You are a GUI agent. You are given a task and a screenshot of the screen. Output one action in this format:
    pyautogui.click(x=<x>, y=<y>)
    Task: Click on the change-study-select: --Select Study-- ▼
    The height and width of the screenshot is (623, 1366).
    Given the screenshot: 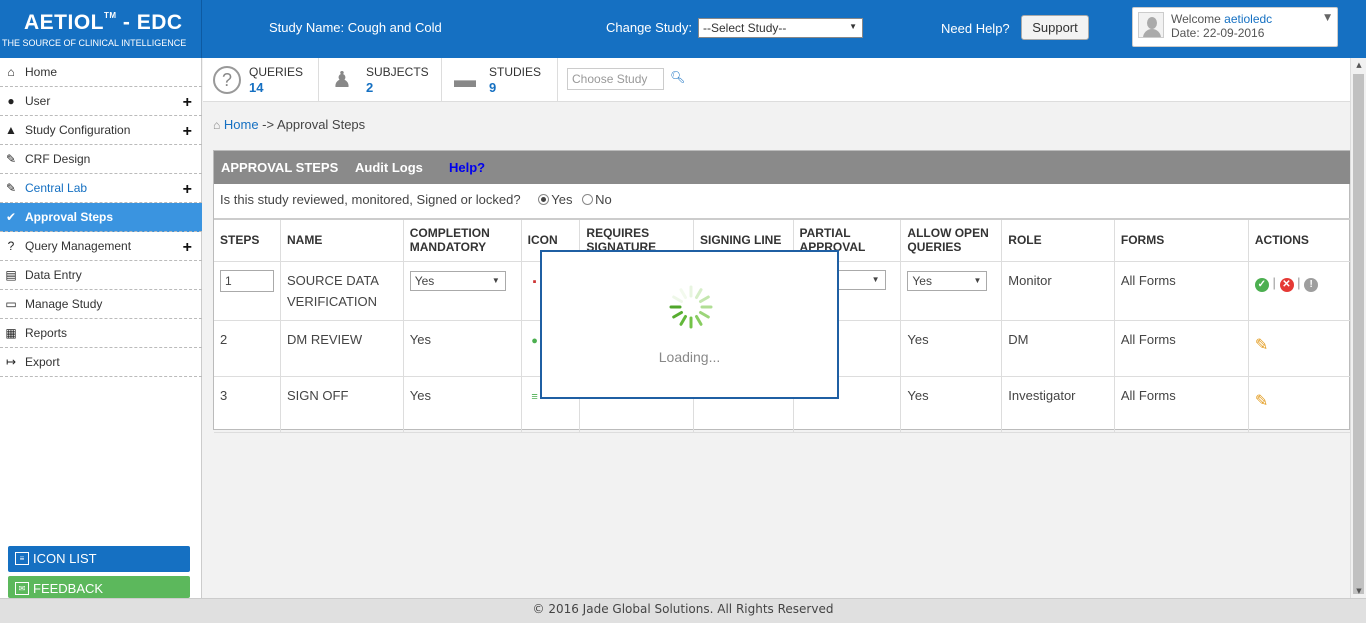 What is the action you would take?
    pyautogui.click(x=780, y=28)
    